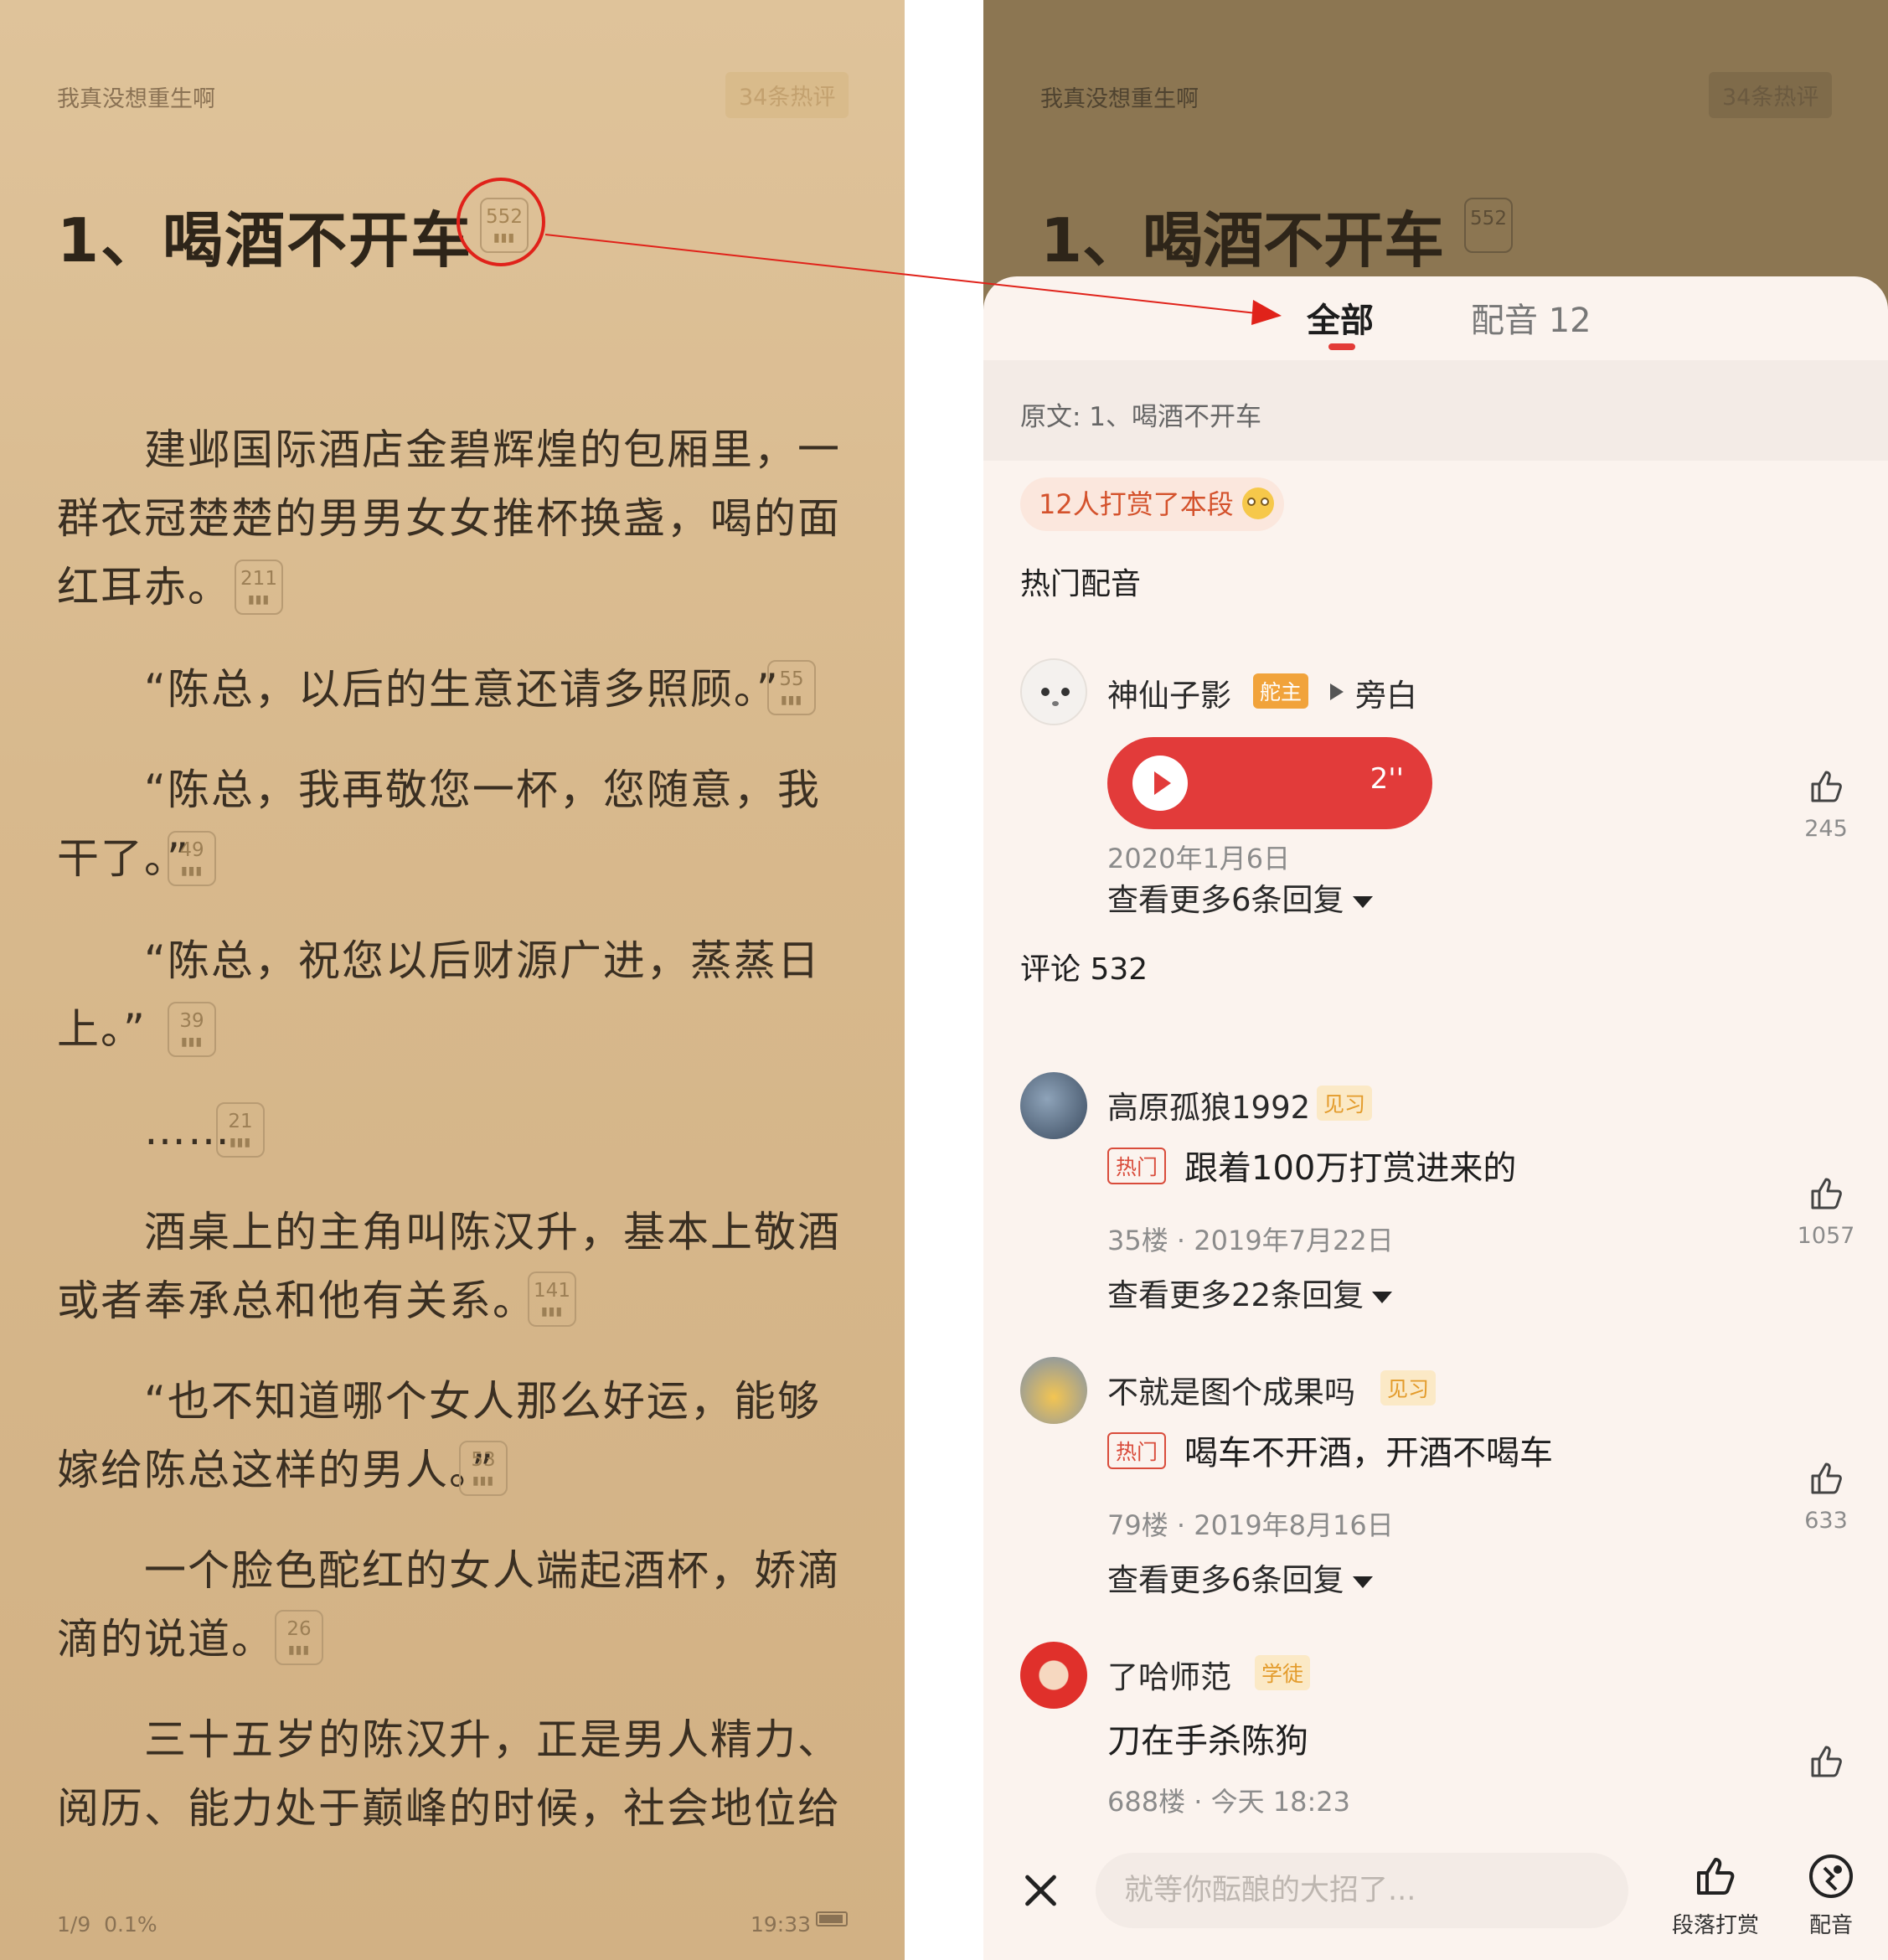 This screenshot has height=1960, width=1888. I want to click on dub-date: 2020年1月6日, so click(1199, 859).